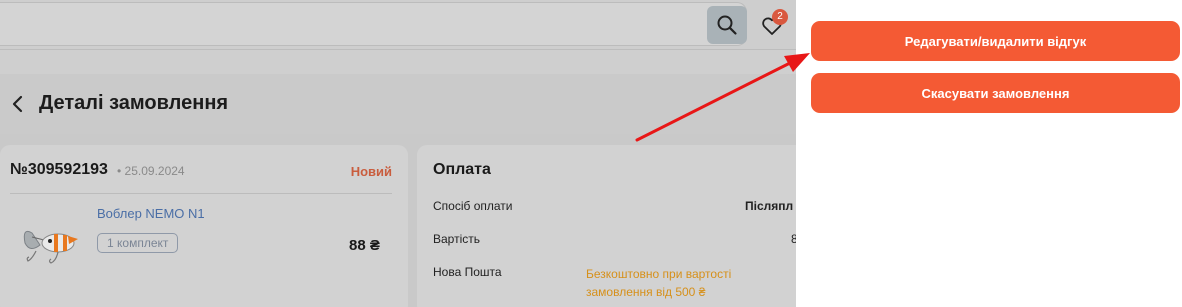 This screenshot has width=1182, height=307. I want to click on product-image, so click(49, 242).